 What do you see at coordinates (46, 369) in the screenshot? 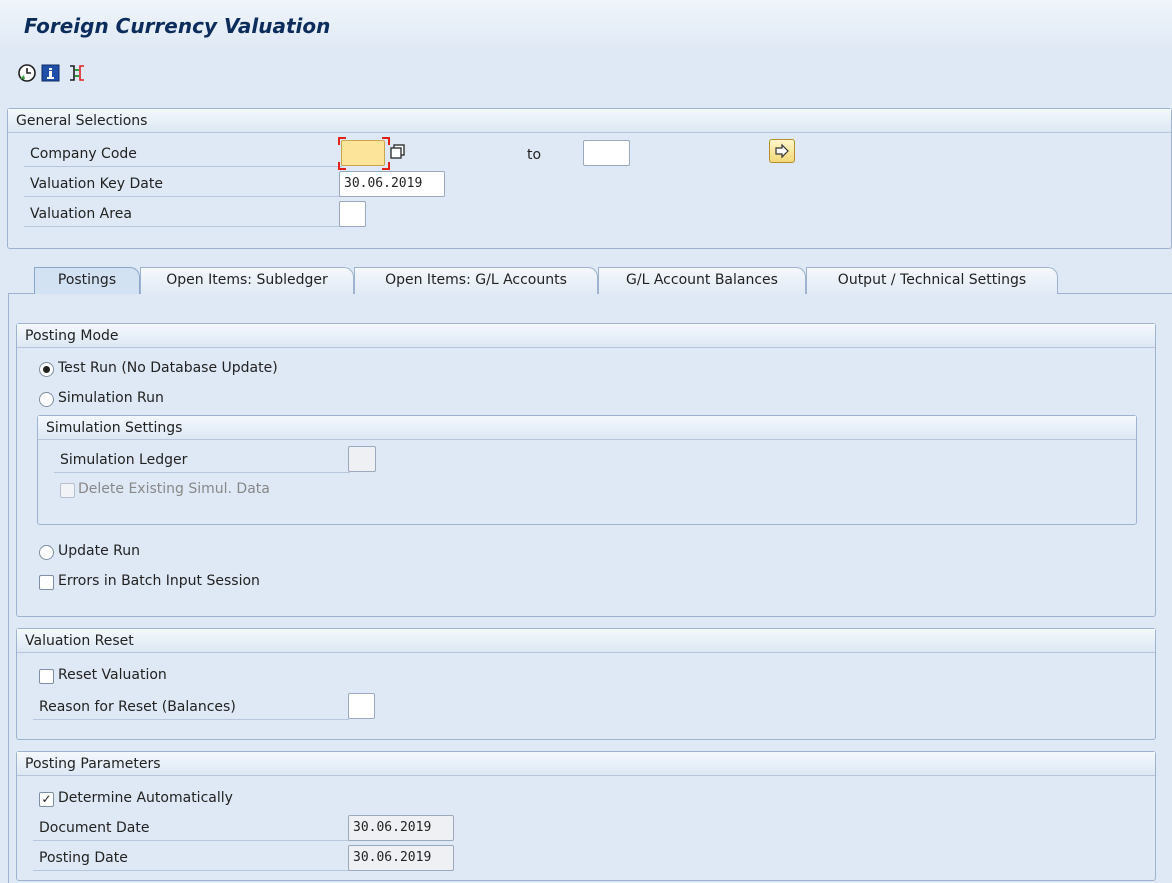
I see `test-run-radio` at bounding box center [46, 369].